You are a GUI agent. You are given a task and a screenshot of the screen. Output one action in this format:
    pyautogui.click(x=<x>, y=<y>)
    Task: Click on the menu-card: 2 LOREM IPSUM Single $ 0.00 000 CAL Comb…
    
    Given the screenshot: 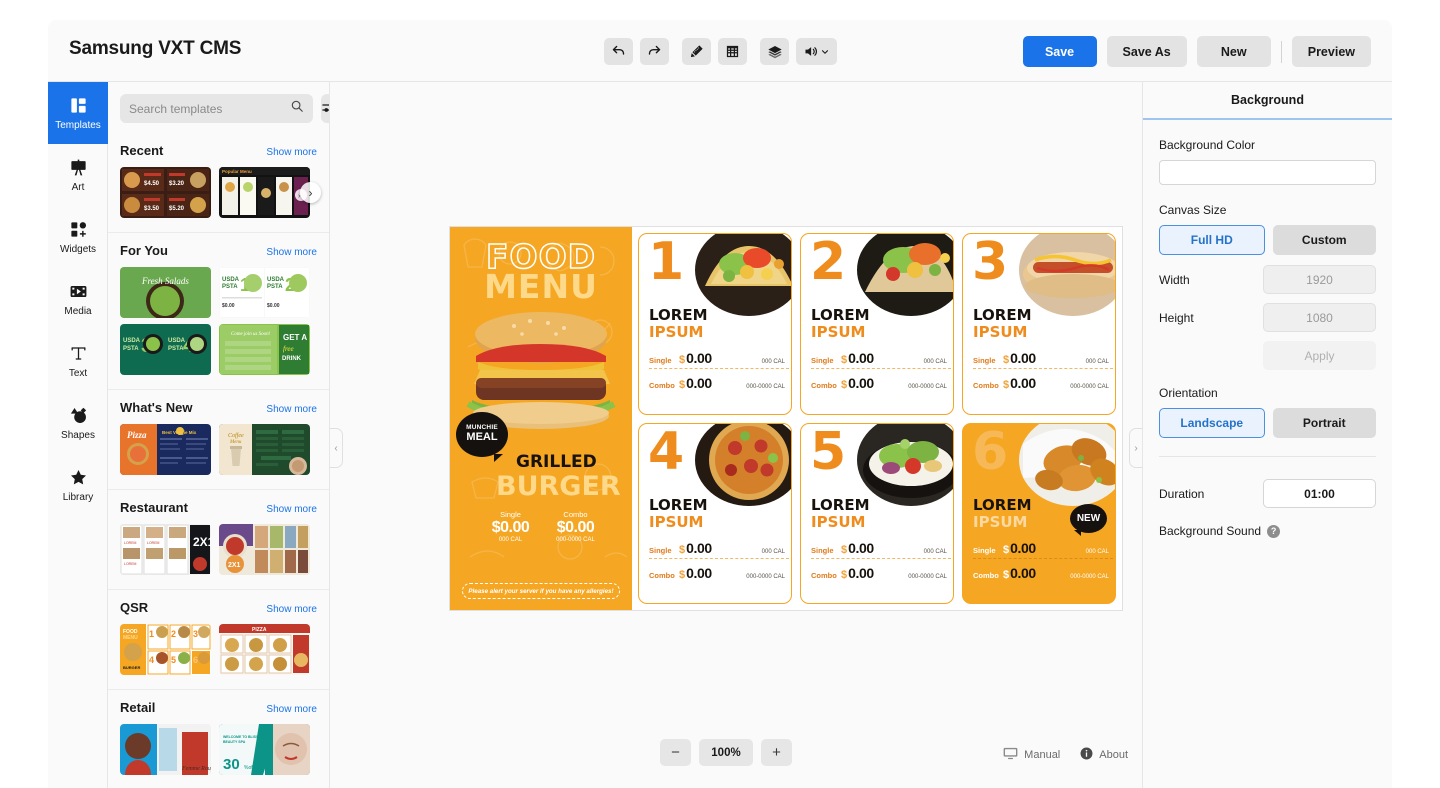 What is the action you would take?
    pyautogui.click(x=877, y=324)
    